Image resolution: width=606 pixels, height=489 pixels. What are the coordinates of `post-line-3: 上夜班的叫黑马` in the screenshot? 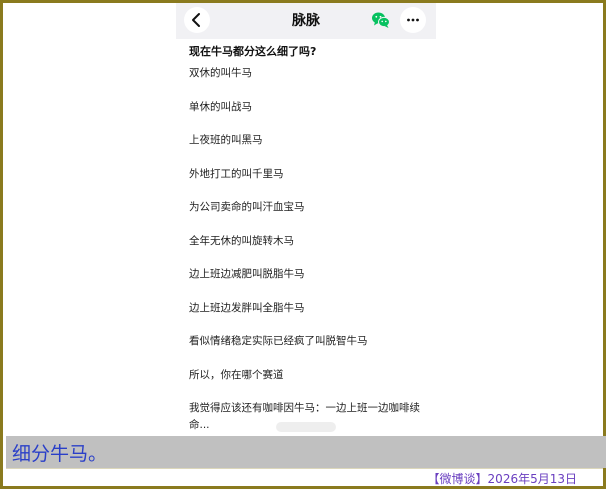 It's located at (226, 140).